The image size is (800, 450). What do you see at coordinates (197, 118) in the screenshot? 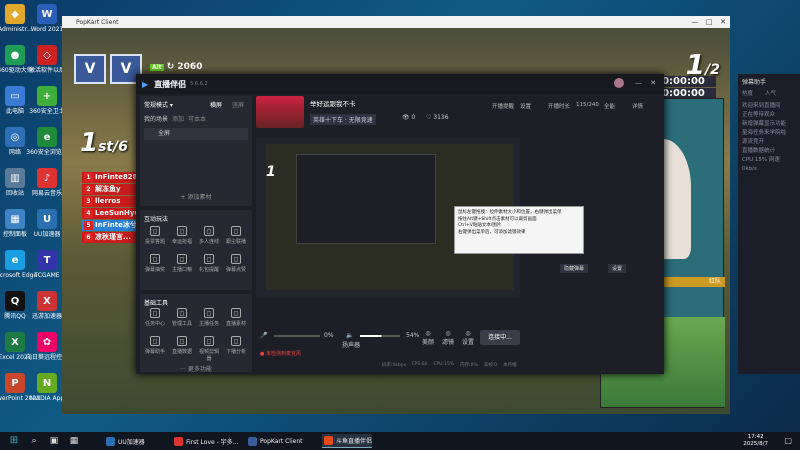
I see `scene-tab-alt: 可本本` at bounding box center [197, 118].